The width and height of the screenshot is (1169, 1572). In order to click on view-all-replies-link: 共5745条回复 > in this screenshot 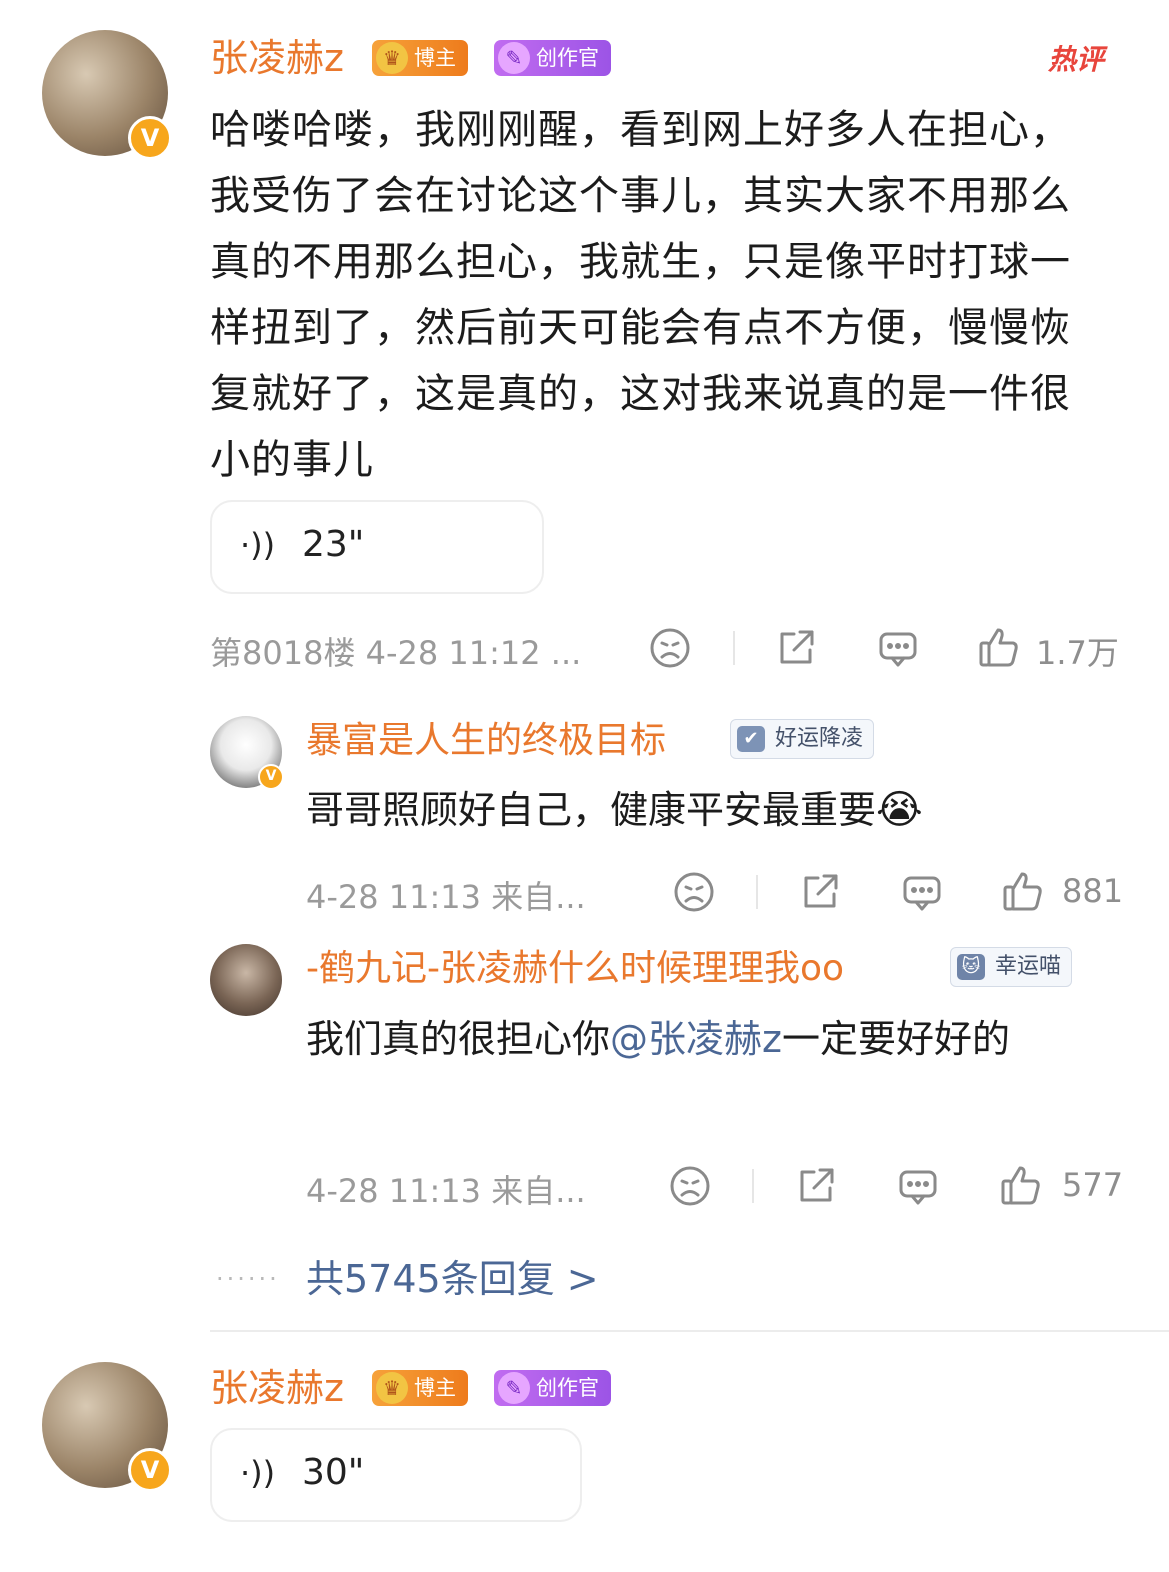, I will do `click(452, 1275)`.